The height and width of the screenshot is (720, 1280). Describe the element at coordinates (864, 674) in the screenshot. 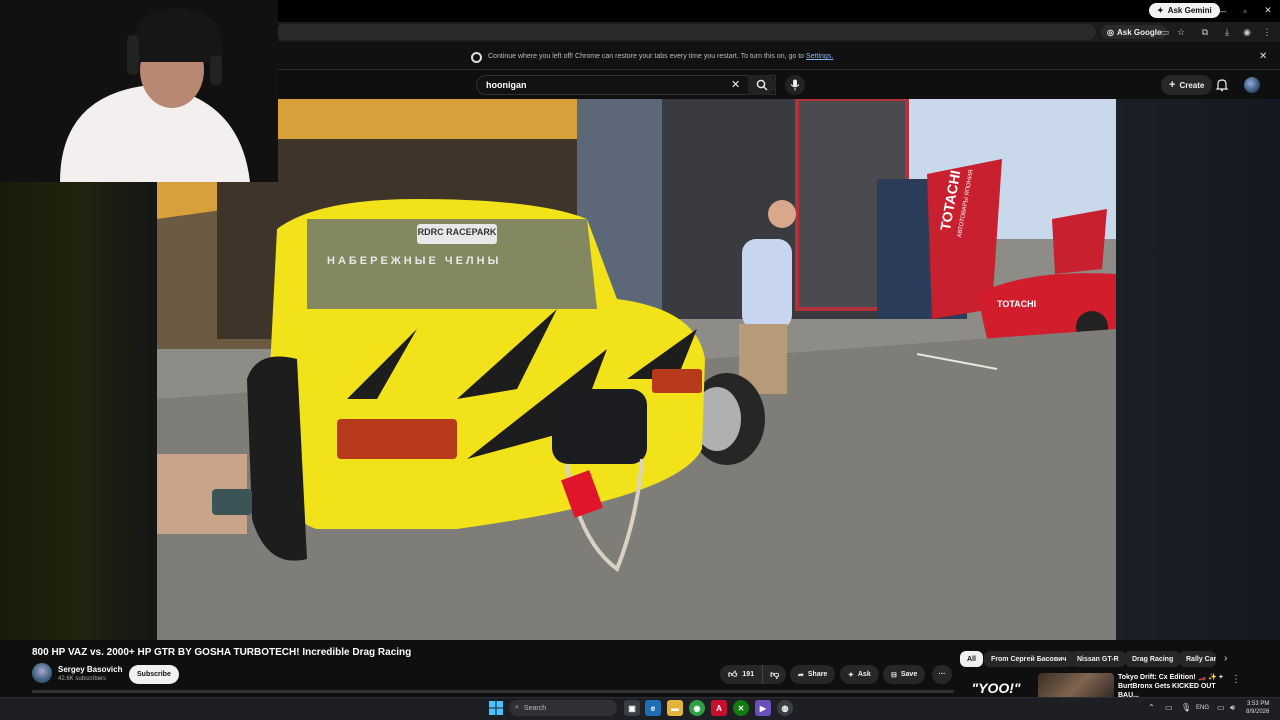

I see `ask-label: Ask` at that location.